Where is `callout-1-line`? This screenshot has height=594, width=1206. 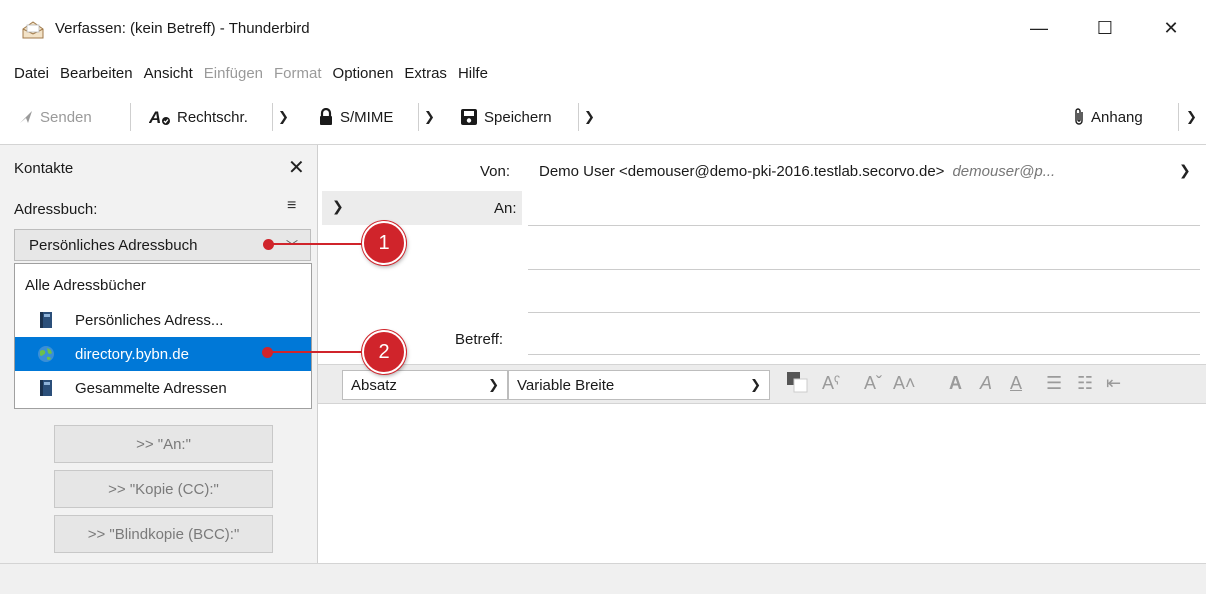 callout-1-line is located at coordinates (318, 244).